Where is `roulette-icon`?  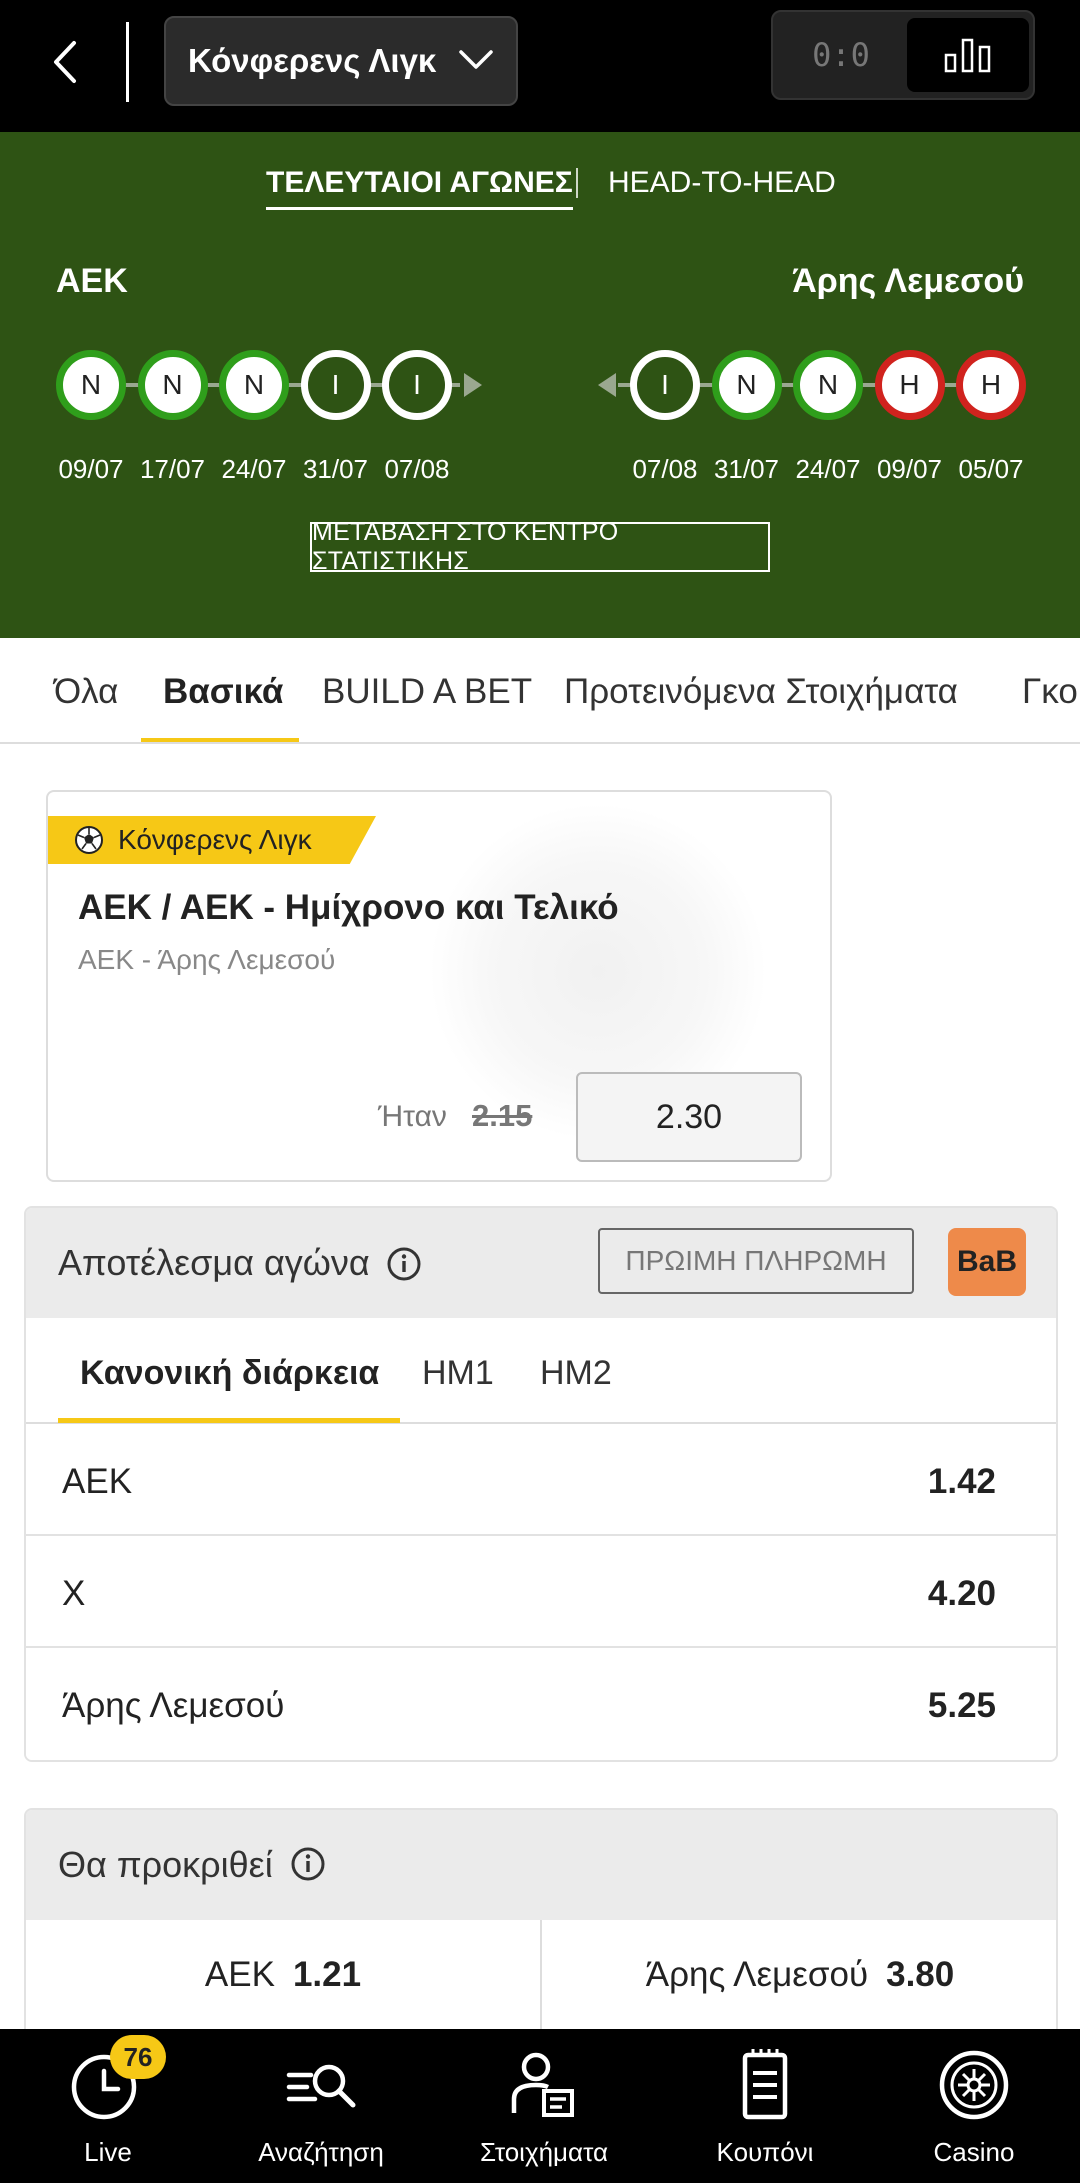 roulette-icon is located at coordinates (974, 2085).